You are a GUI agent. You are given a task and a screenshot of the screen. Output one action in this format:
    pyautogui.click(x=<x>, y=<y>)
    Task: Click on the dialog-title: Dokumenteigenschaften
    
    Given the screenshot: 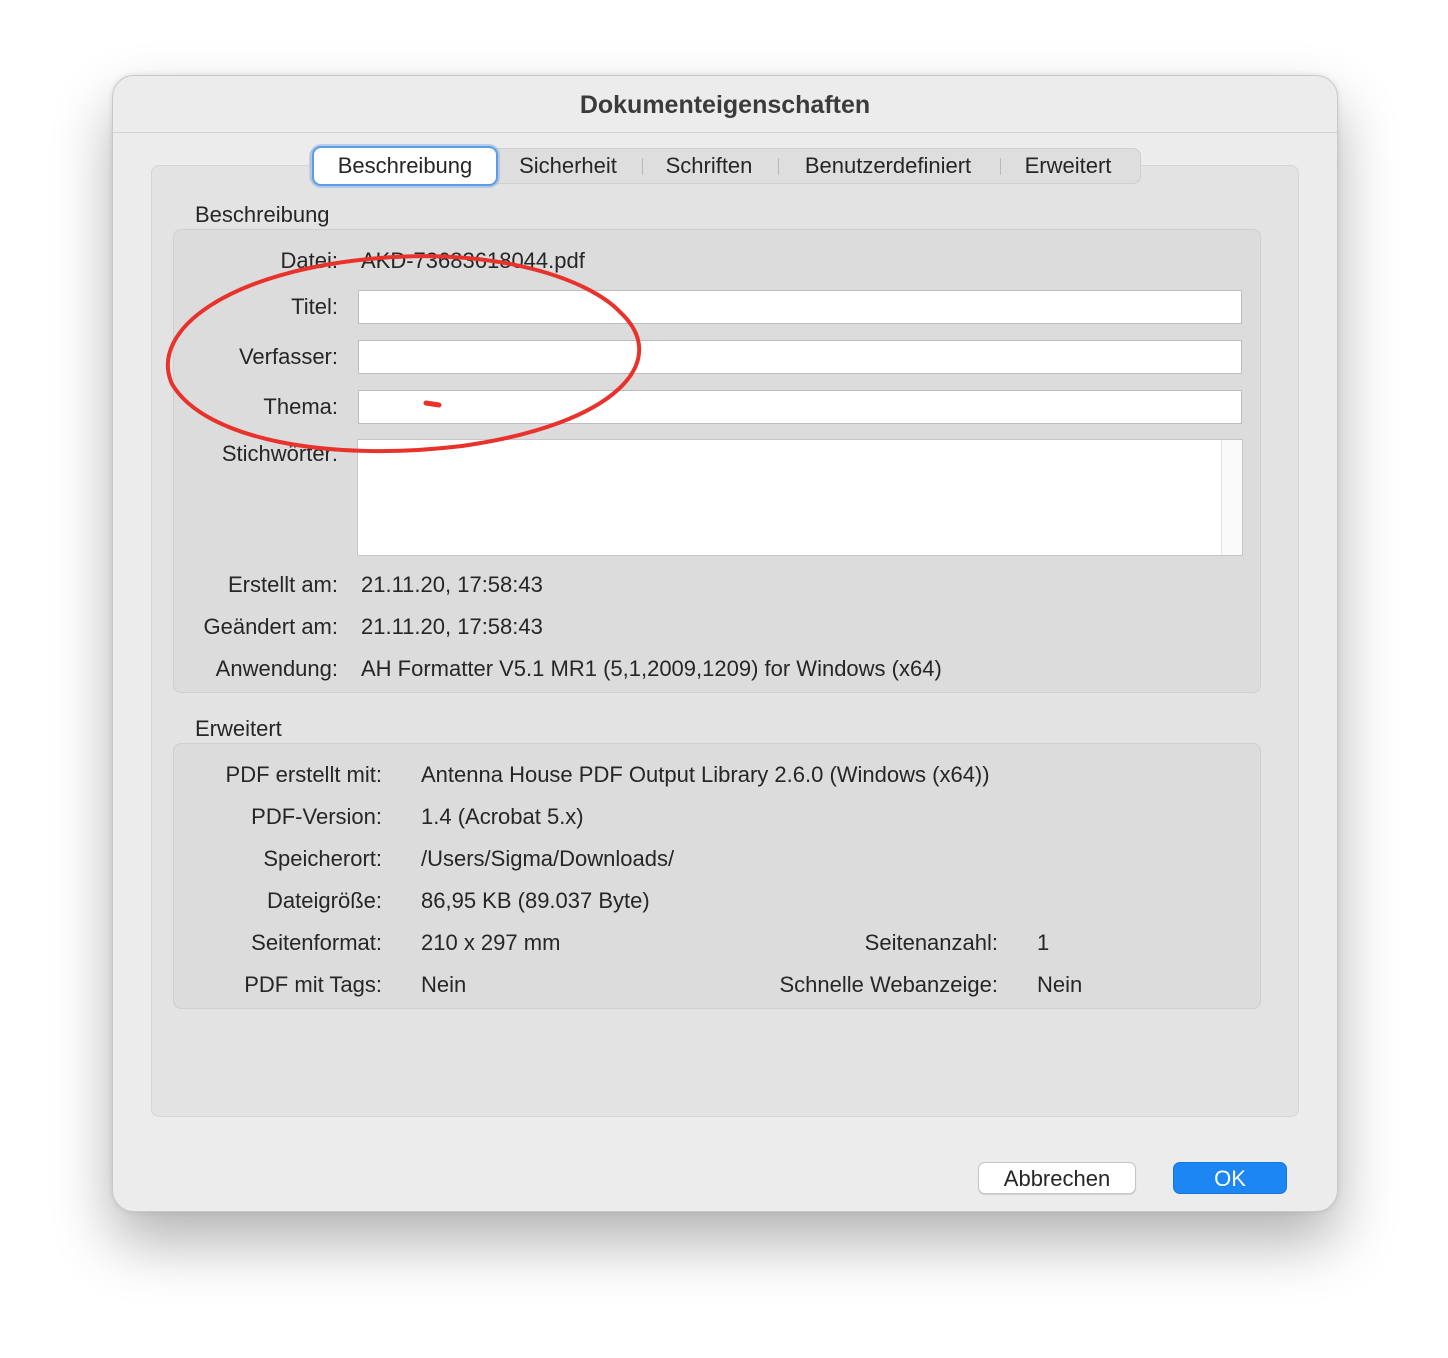 What is the action you would take?
    pyautogui.click(x=725, y=105)
    